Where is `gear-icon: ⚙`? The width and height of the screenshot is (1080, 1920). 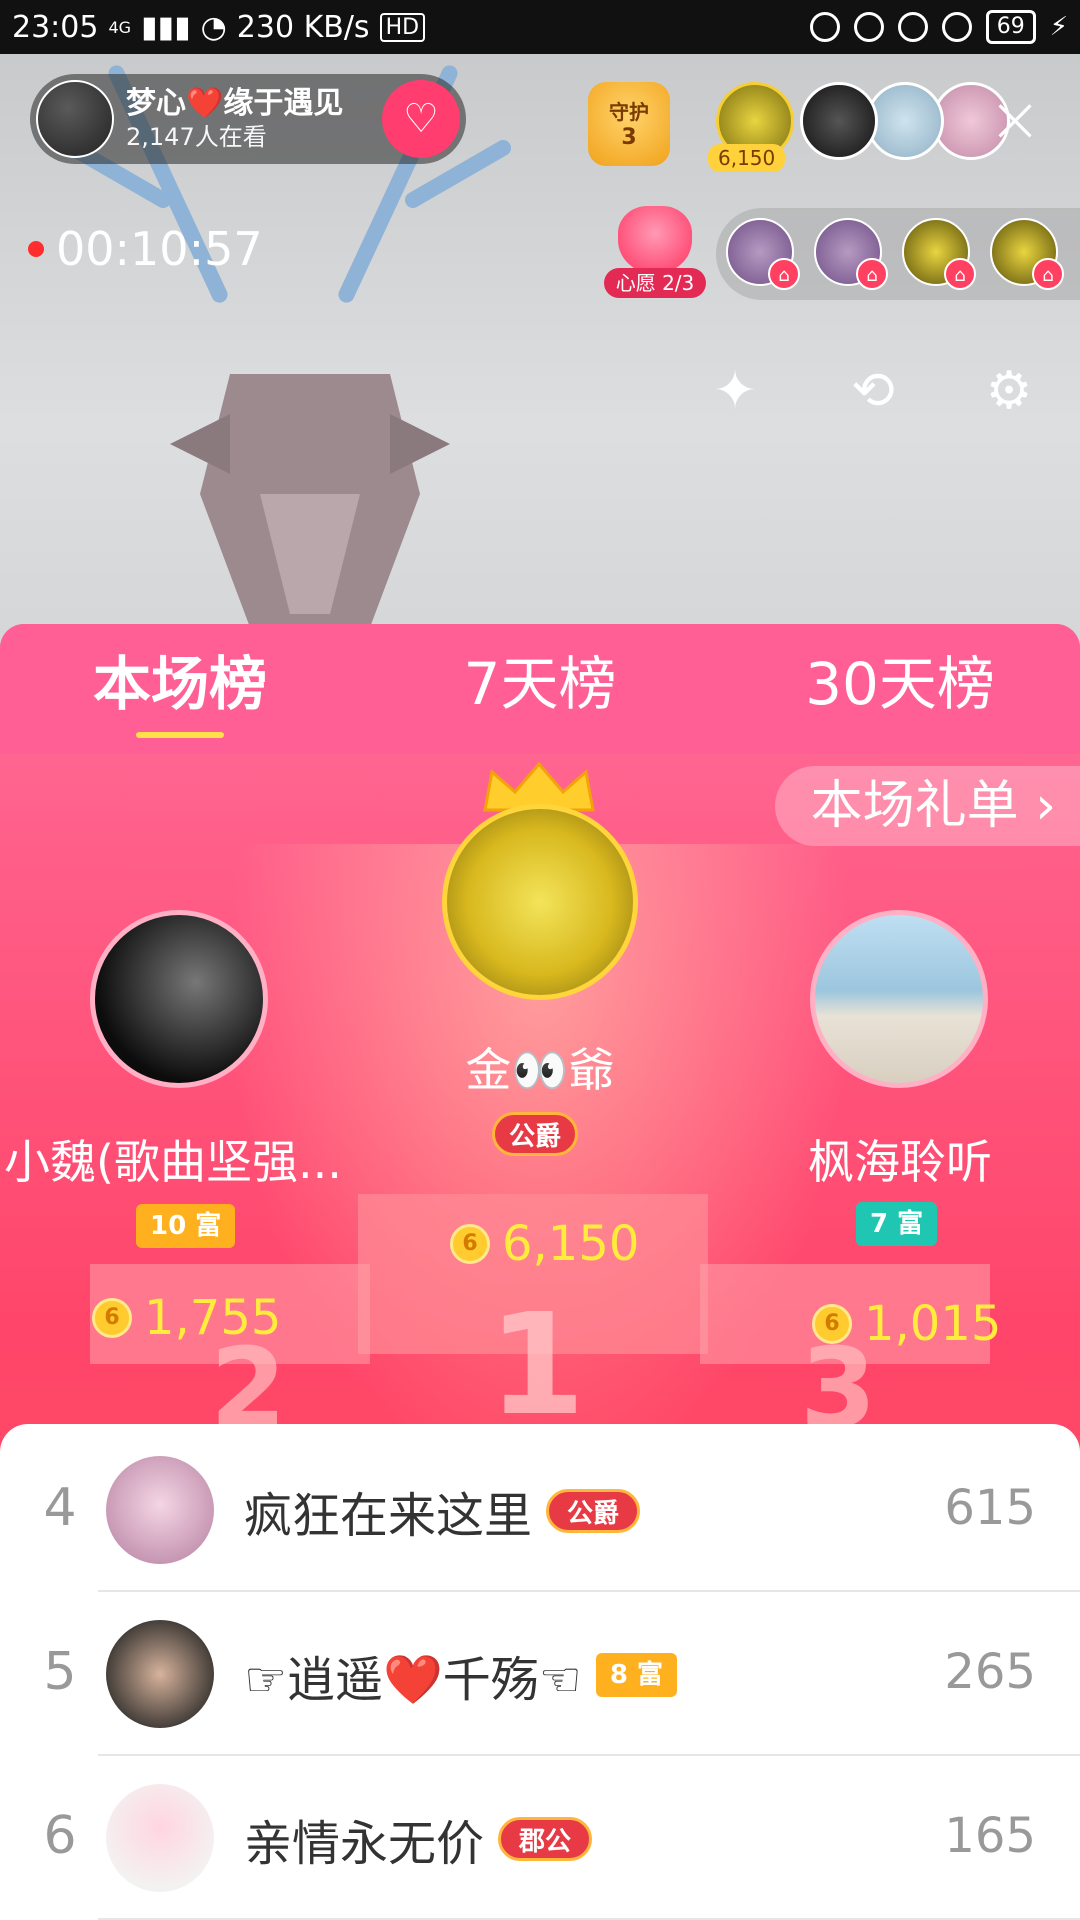 gear-icon: ⚙ is located at coordinates (1009, 391).